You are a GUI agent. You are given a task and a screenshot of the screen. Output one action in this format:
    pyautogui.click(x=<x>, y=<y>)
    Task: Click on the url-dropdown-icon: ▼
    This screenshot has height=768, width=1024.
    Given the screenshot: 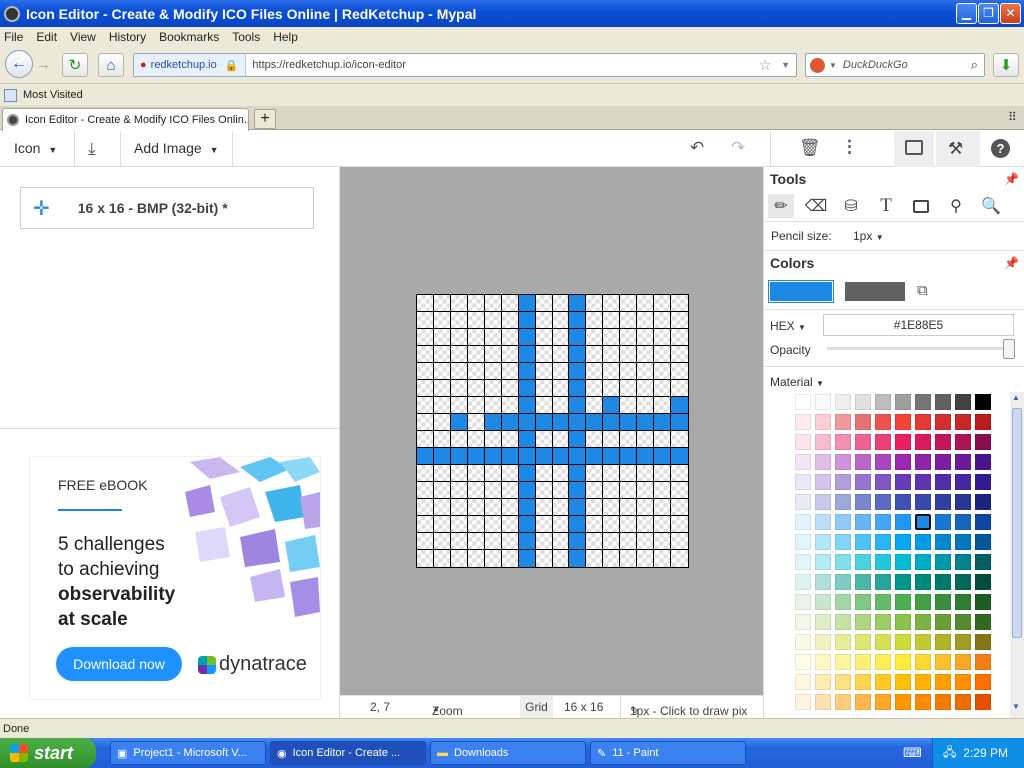 What is the action you would take?
    pyautogui.click(x=785, y=65)
    